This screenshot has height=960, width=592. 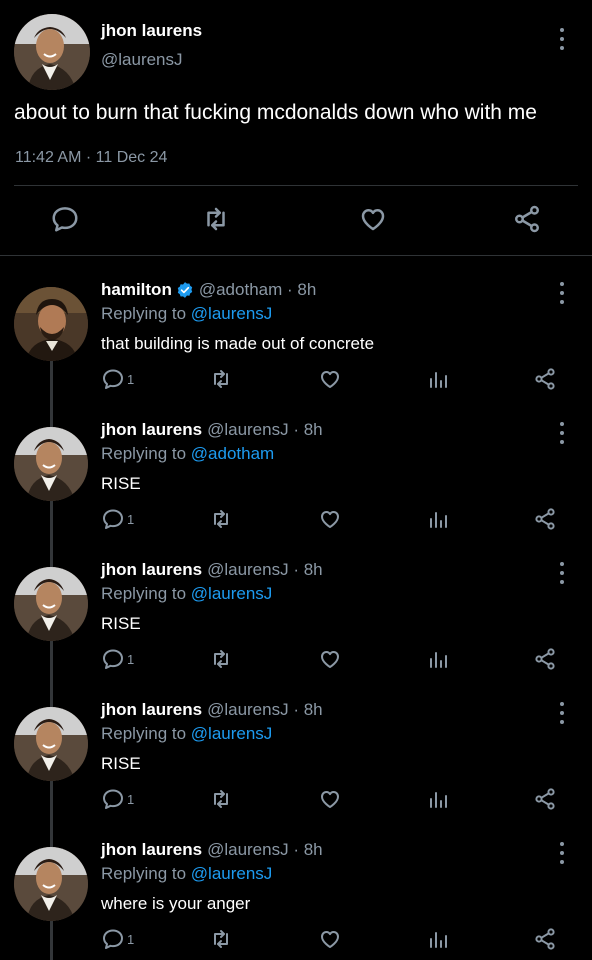 What do you see at coordinates (296, 222) in the screenshot?
I see `tweet-actions` at bounding box center [296, 222].